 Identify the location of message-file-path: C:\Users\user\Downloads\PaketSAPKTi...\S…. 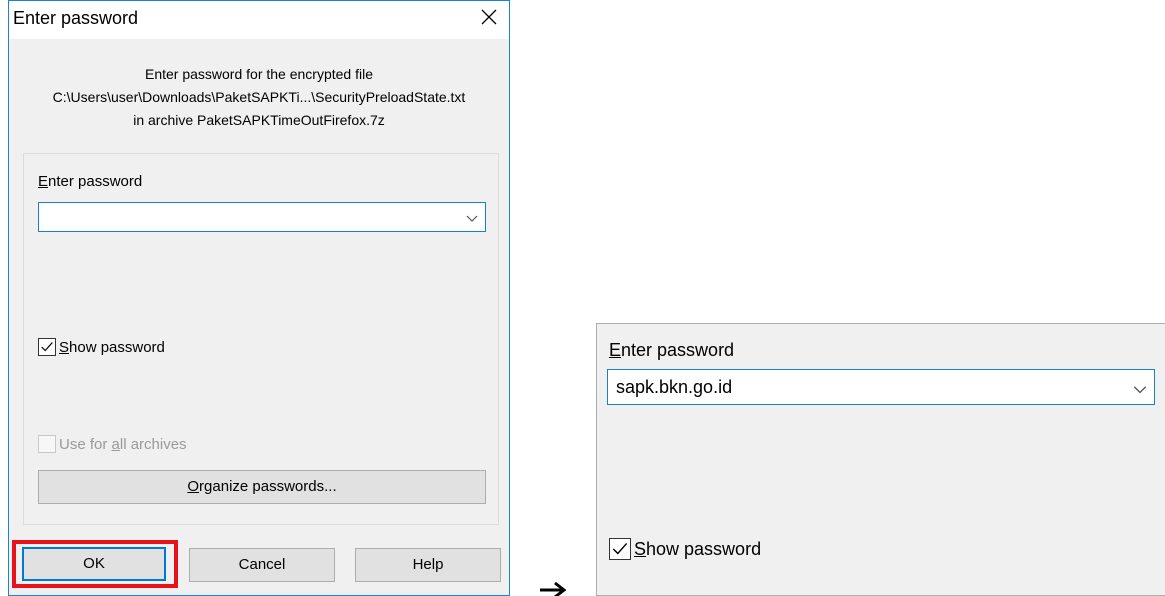
(259, 97).